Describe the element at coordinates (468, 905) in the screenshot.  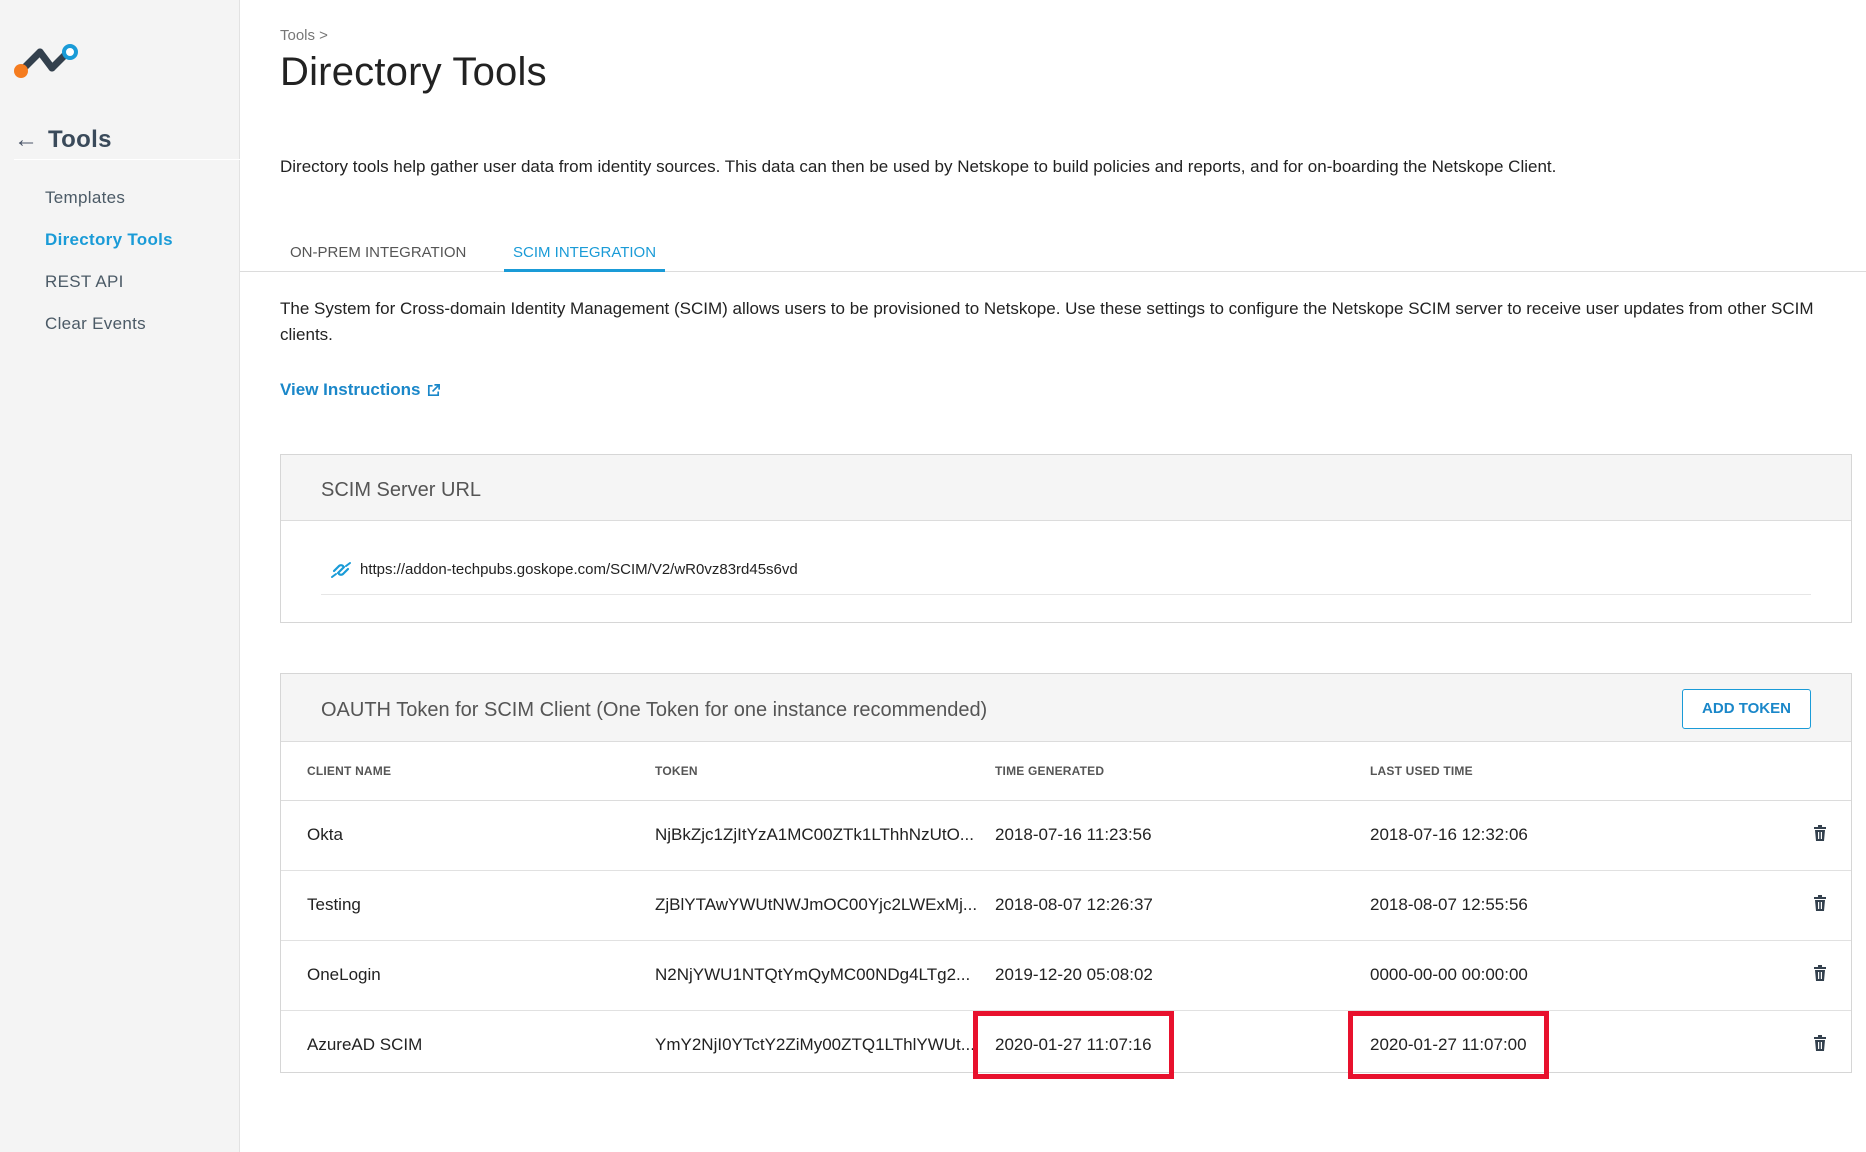
I see `client-name-cell: Testing` at that location.